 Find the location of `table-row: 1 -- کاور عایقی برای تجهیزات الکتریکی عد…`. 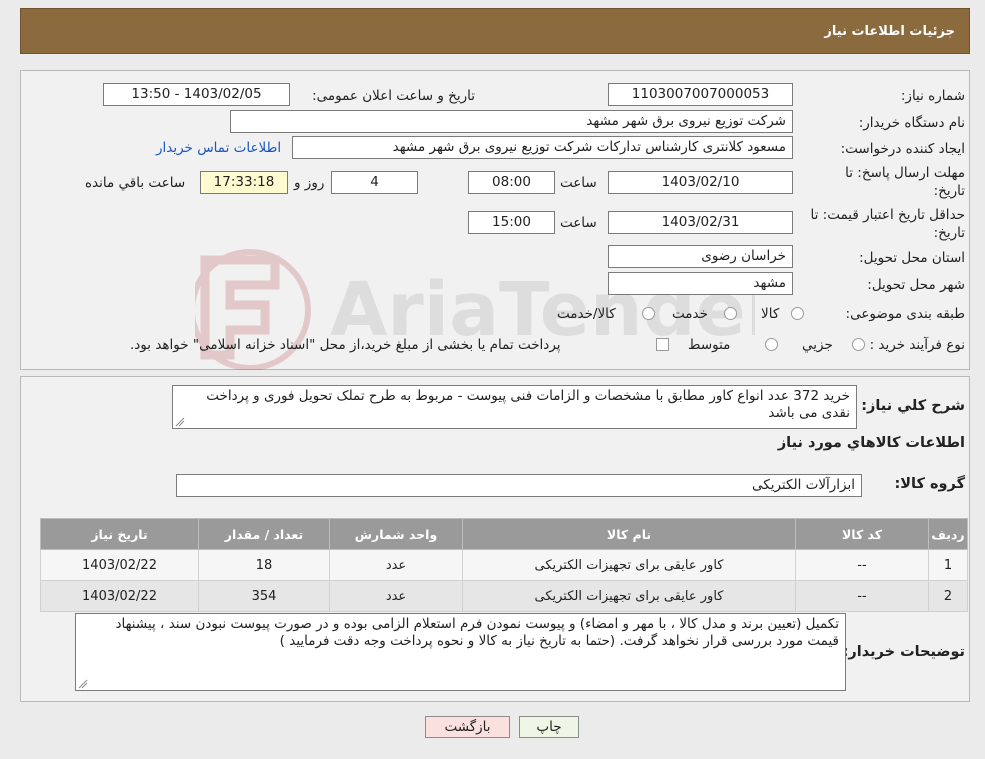

table-row: 1 -- کاور عایقی برای تجهیزات الکتریکی عد… is located at coordinates (504, 565).